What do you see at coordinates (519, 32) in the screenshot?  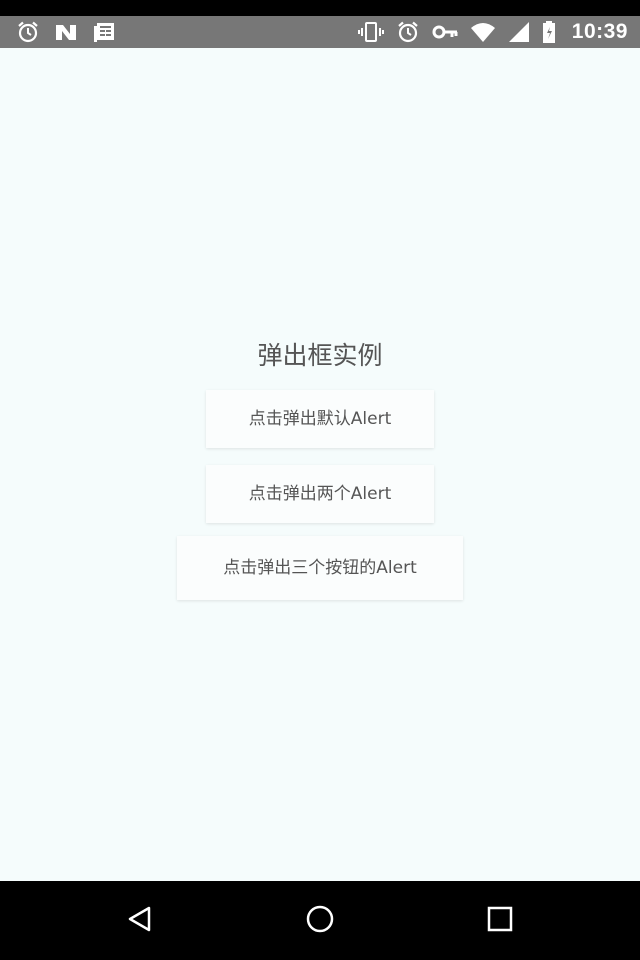 I see `signal-icon` at bounding box center [519, 32].